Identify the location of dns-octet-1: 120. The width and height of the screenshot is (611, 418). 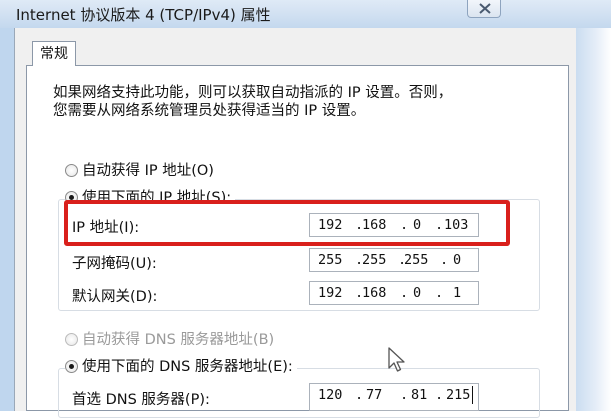
(330, 395).